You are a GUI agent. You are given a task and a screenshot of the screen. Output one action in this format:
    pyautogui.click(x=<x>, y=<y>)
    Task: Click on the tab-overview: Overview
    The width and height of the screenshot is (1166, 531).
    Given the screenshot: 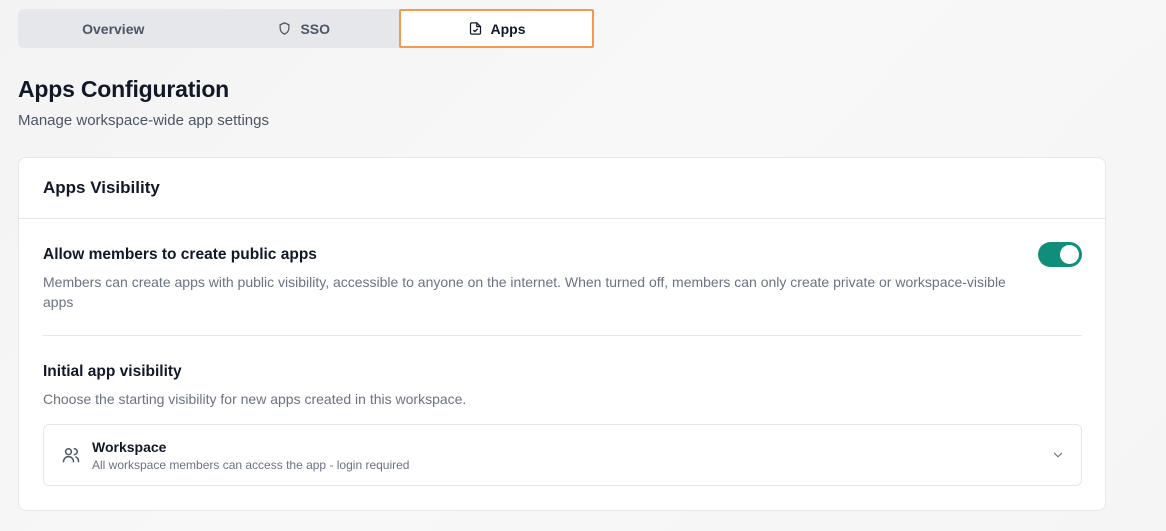 What is the action you would take?
    pyautogui.click(x=113, y=28)
    